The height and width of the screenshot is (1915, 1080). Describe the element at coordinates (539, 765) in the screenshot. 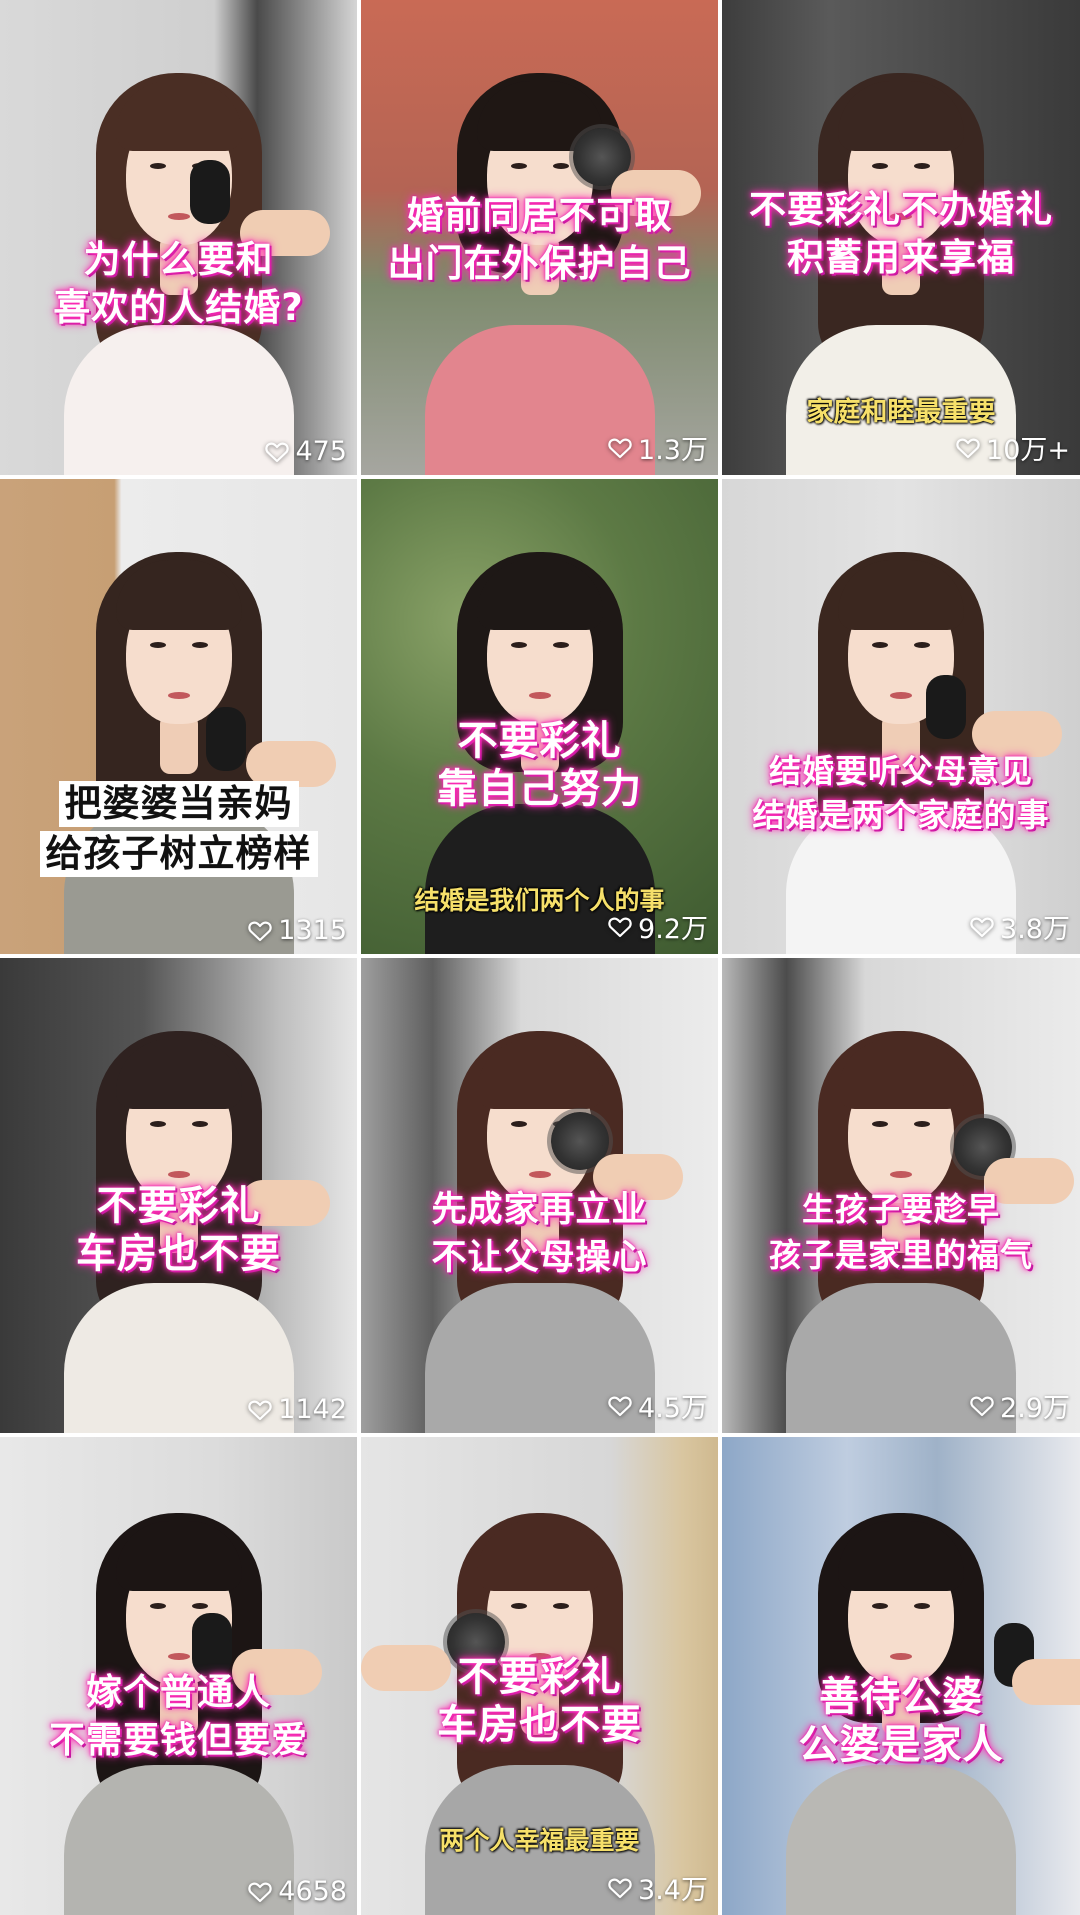

I see `video-caption: 不要彩礼 靠自己努力` at that location.